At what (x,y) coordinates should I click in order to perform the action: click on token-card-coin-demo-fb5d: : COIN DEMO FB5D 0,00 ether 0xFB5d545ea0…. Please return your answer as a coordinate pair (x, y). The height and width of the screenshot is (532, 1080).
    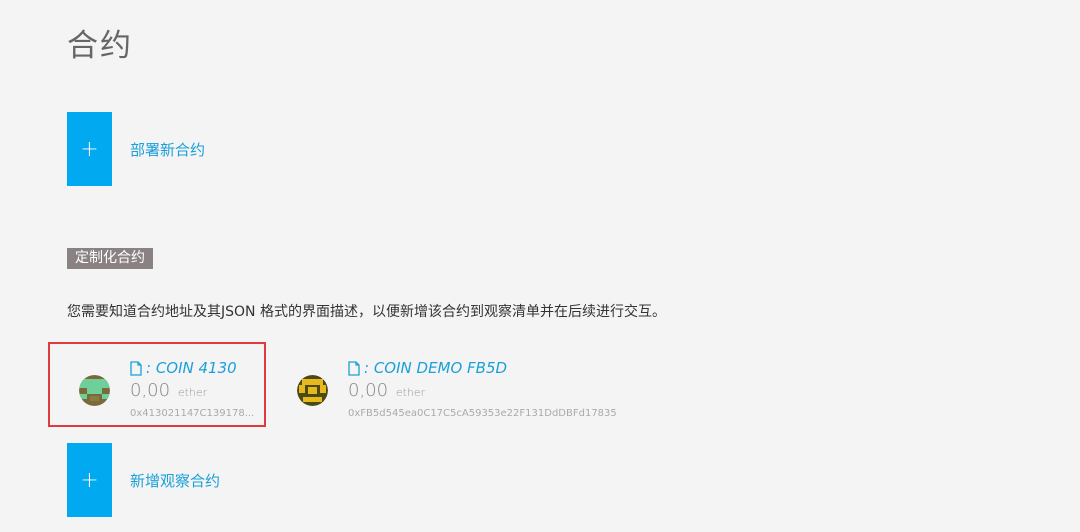
    Looking at the image, I should click on (457, 391).